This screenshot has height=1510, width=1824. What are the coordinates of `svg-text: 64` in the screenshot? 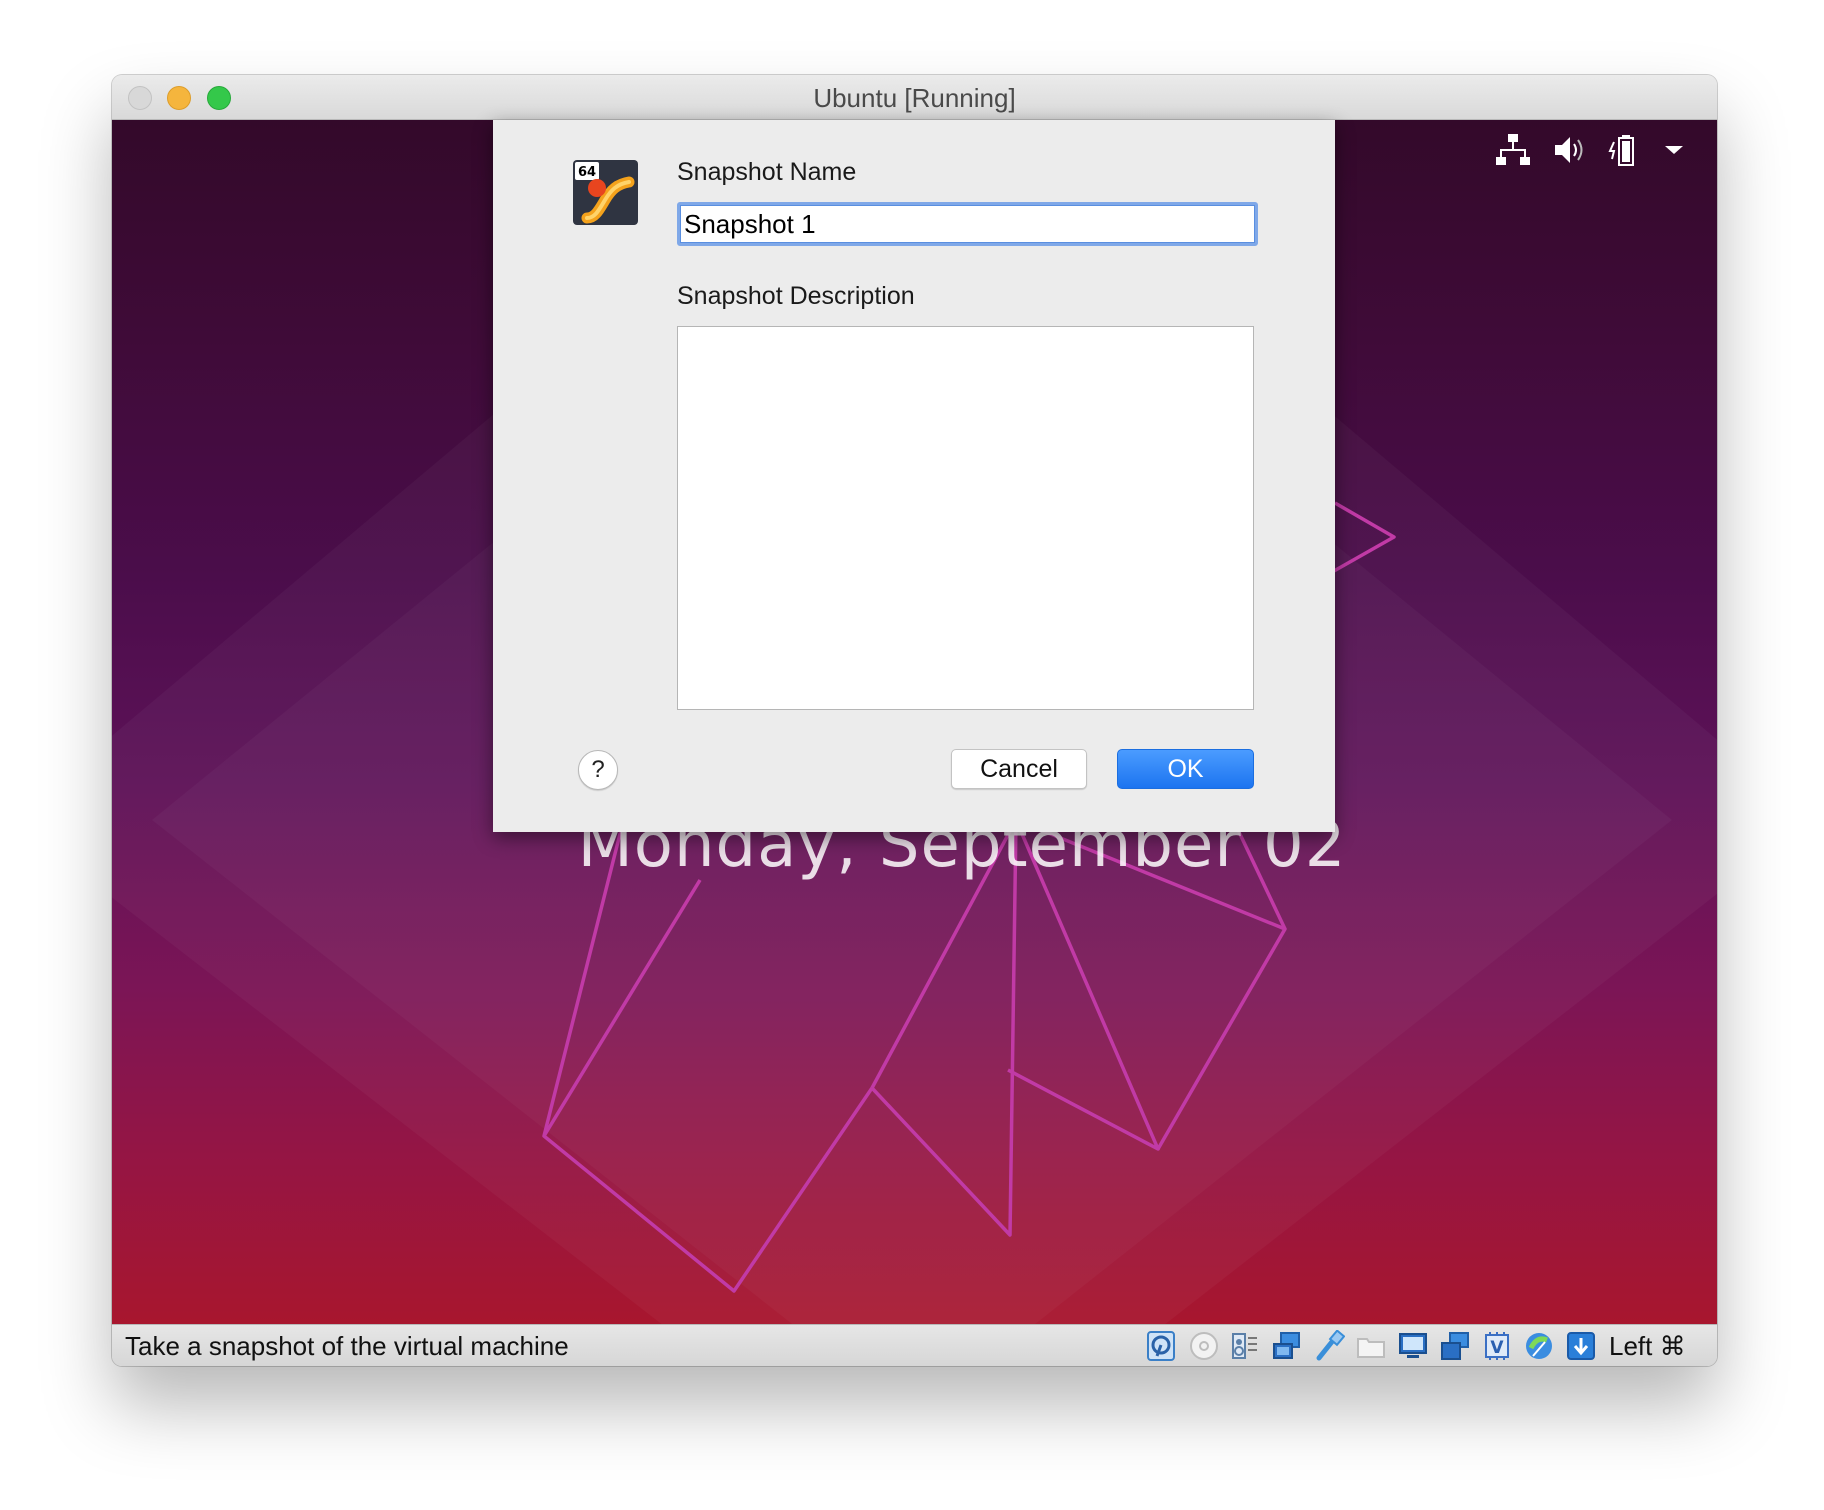 It's located at (587, 172).